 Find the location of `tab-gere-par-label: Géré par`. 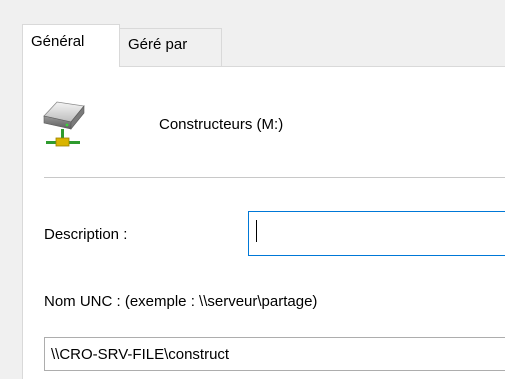

tab-gere-par-label: Géré par is located at coordinates (158, 44).